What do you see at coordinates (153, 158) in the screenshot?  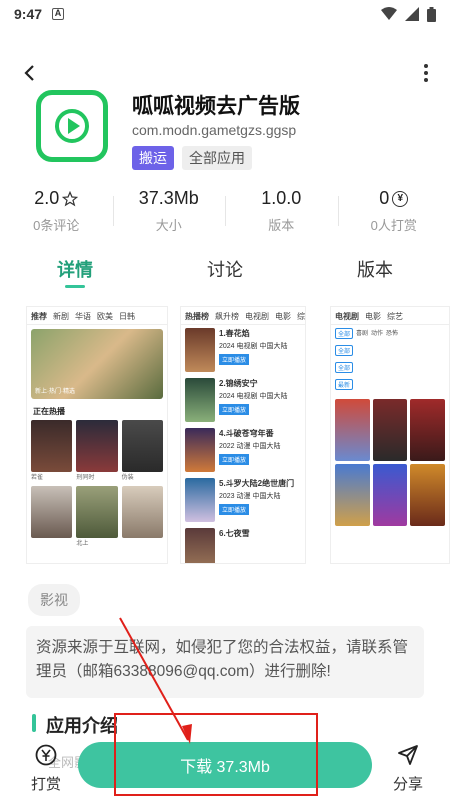 I see `tag-repost: 搬运` at bounding box center [153, 158].